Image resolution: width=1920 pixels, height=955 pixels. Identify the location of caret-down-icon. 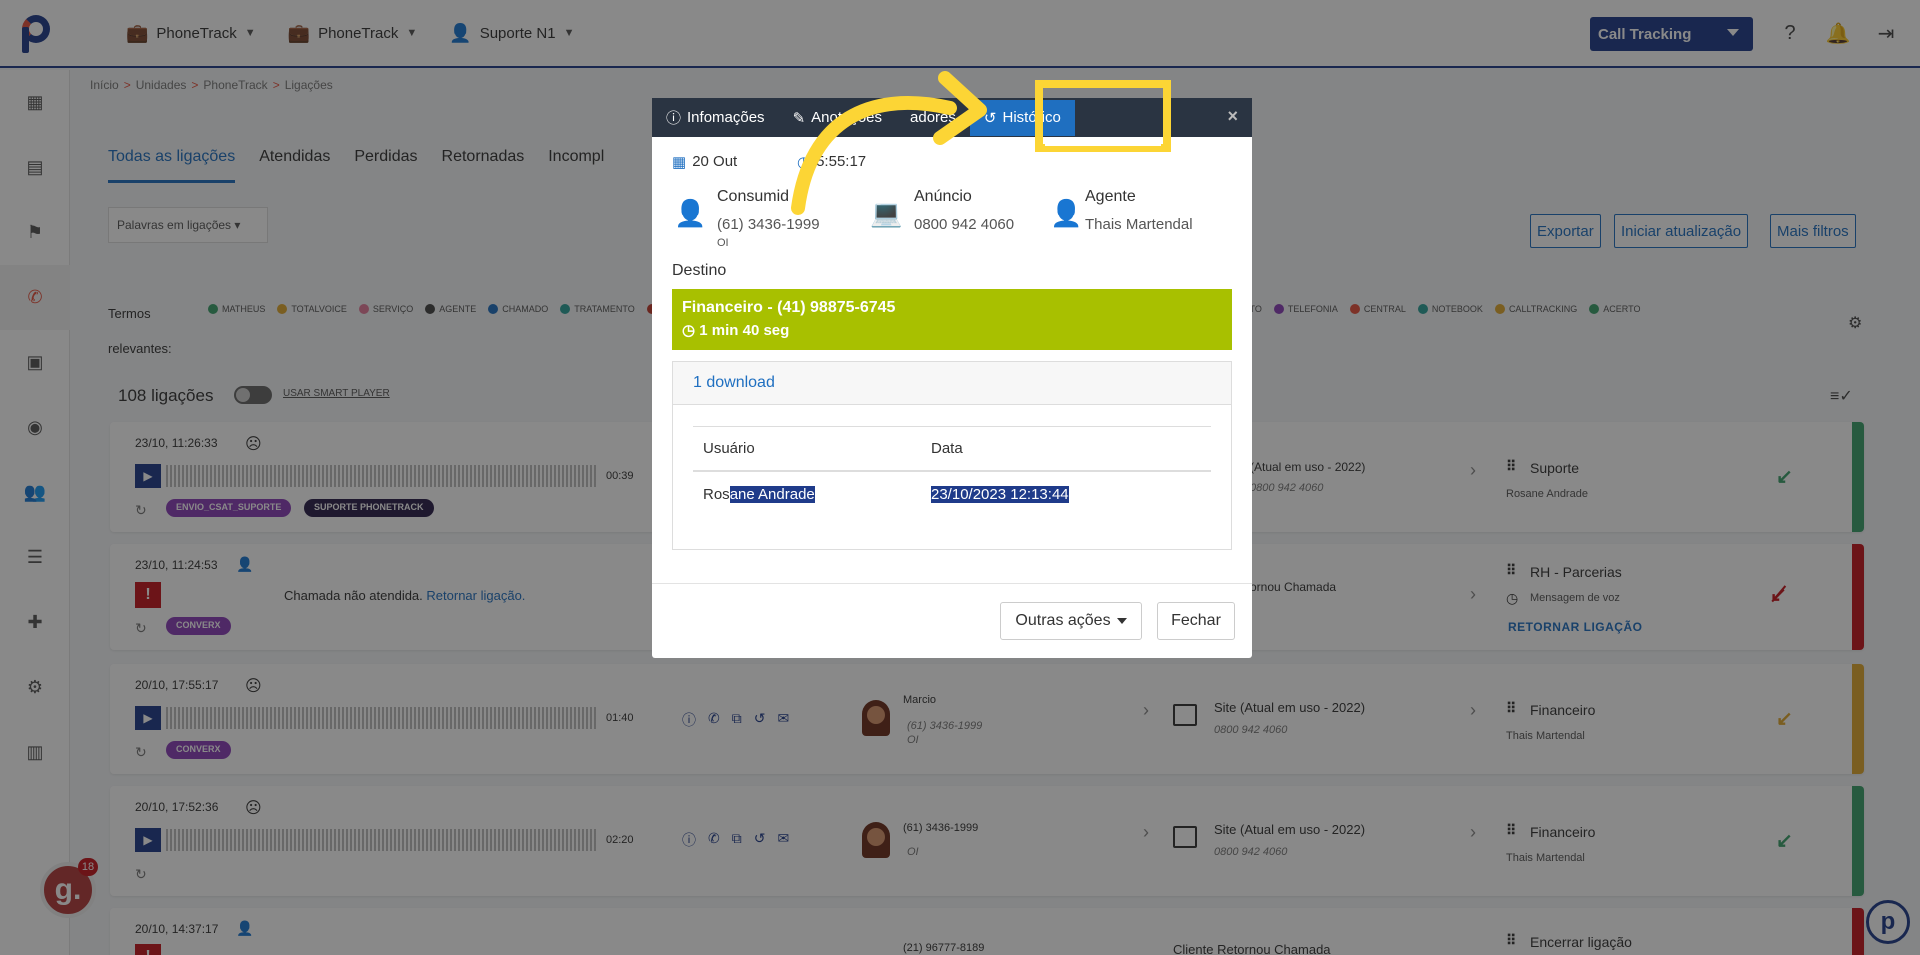
(1121, 621).